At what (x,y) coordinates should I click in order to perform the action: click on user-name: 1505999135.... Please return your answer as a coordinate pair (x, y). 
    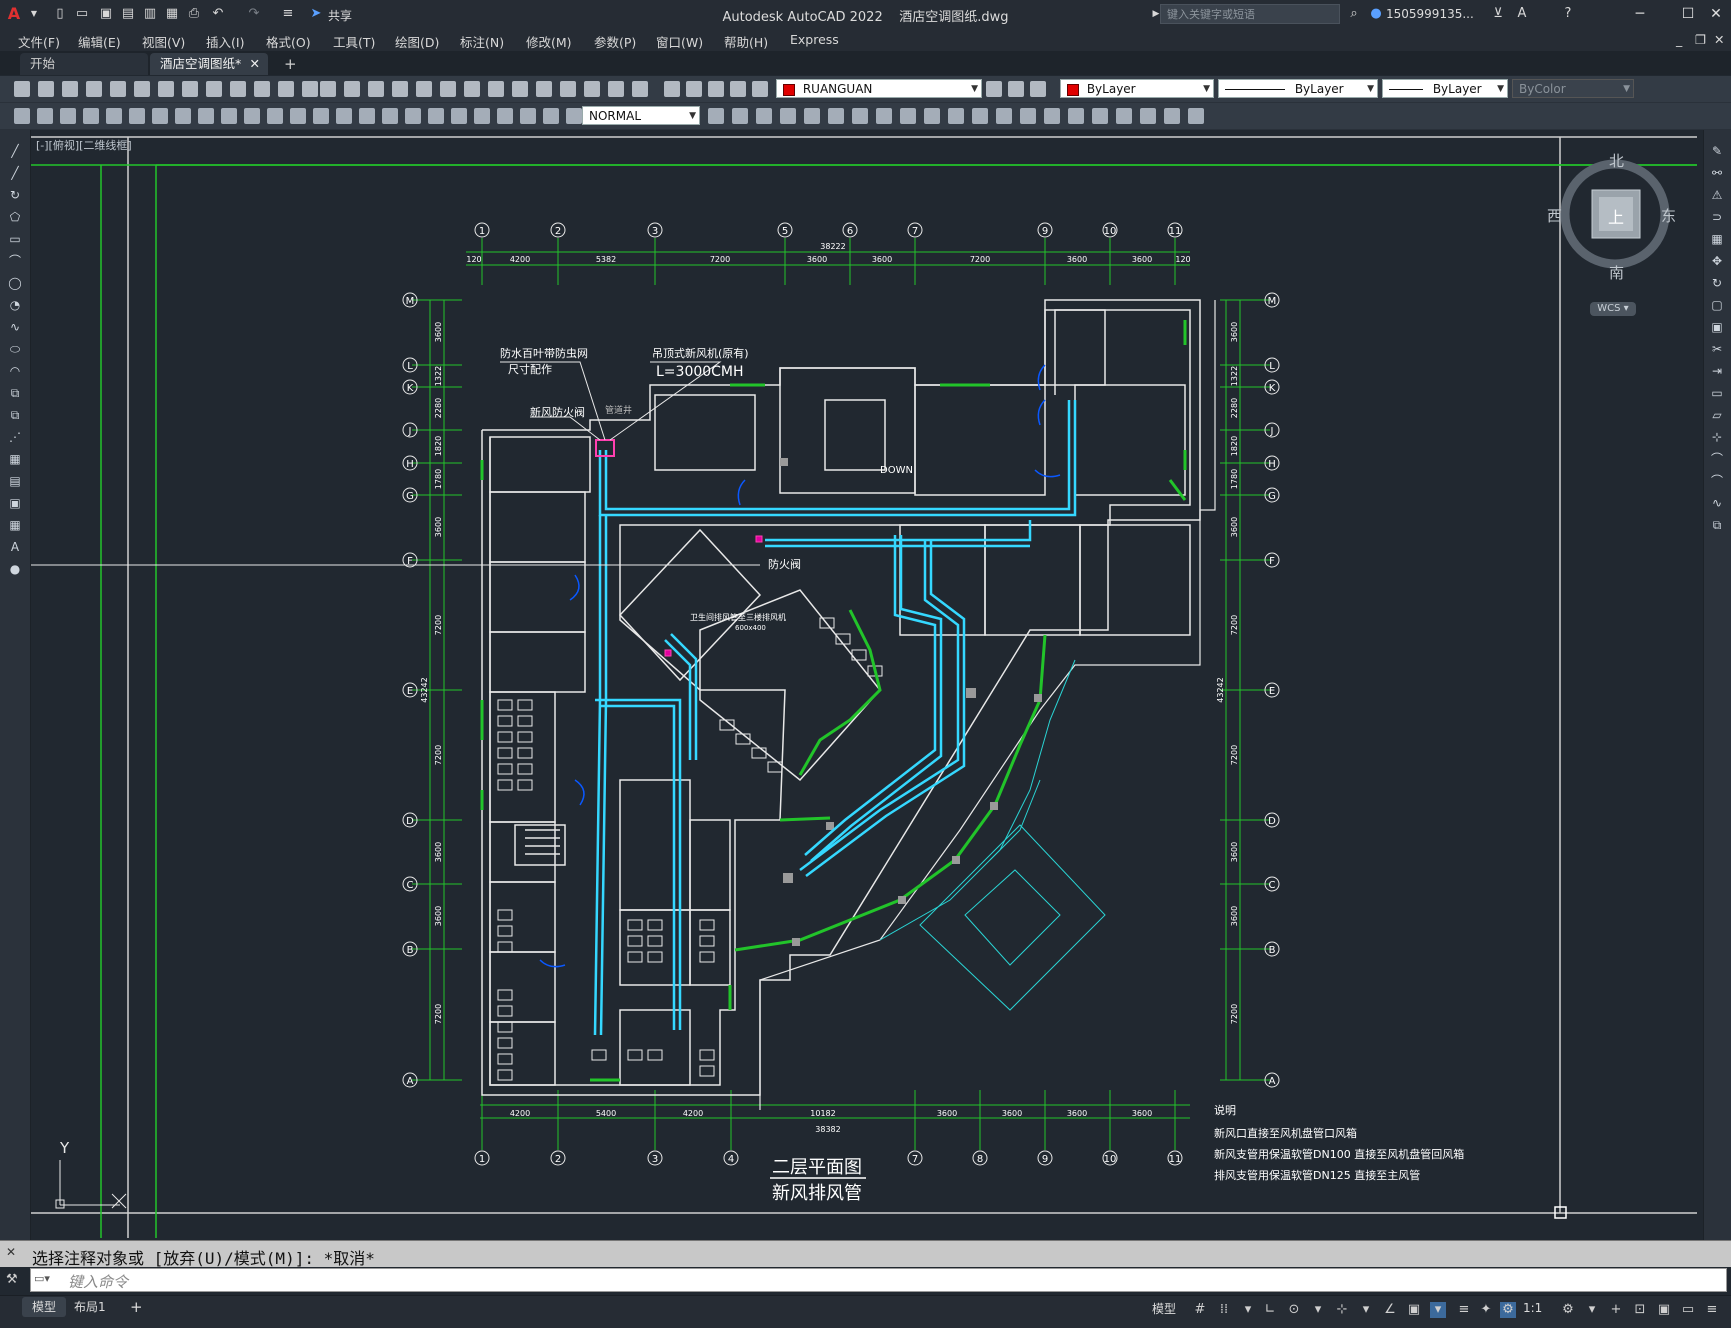
    Looking at the image, I should click on (1430, 14).